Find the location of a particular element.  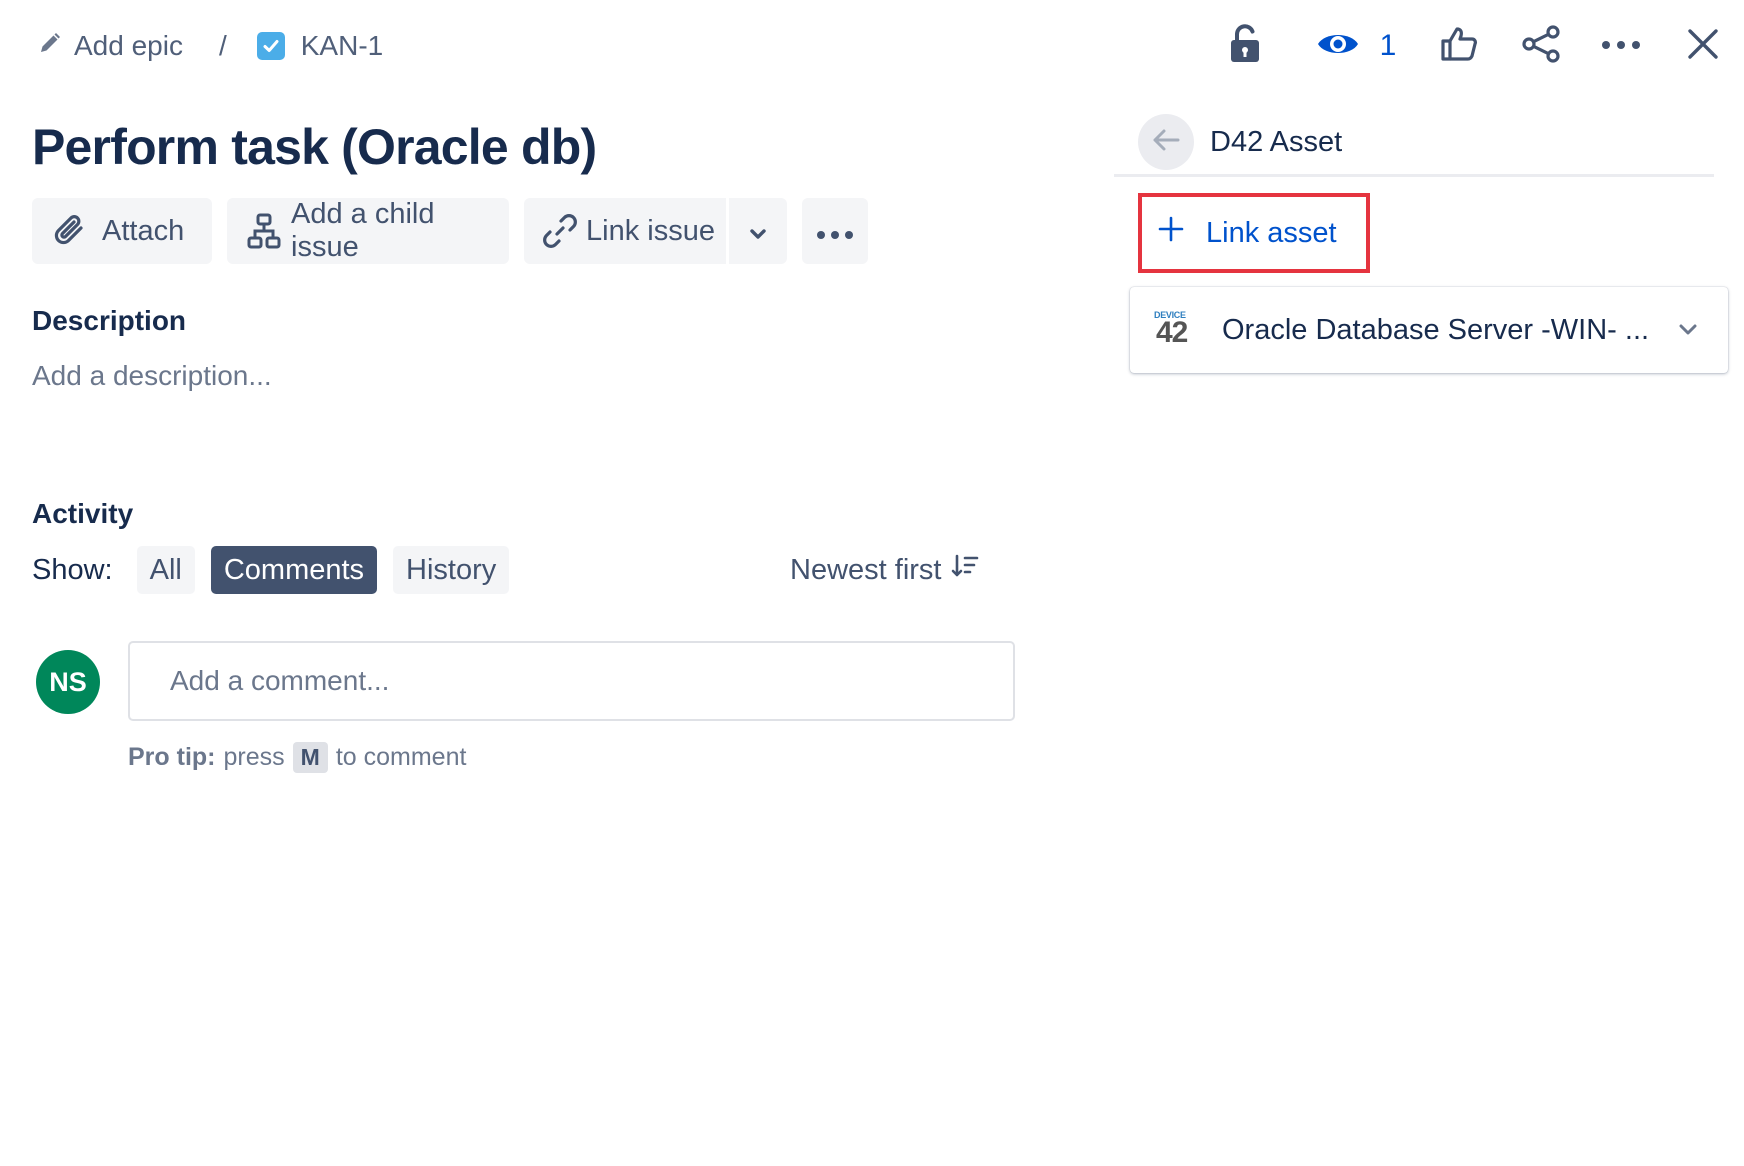

add-child-issue-button: Add a child issue is located at coordinates (368, 231).